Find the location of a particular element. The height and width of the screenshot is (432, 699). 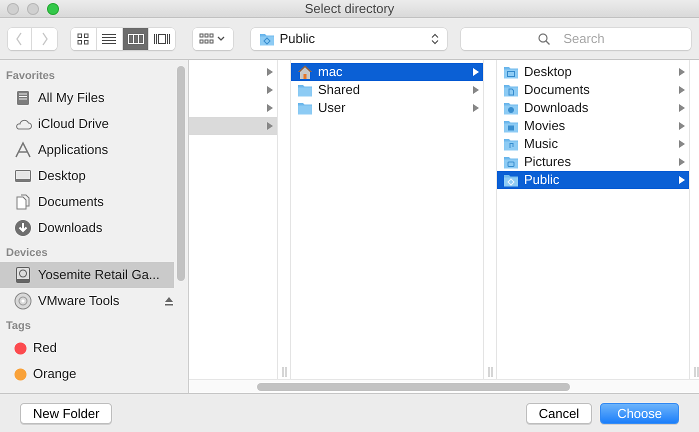

folder-row: Downloads is located at coordinates (593, 108).